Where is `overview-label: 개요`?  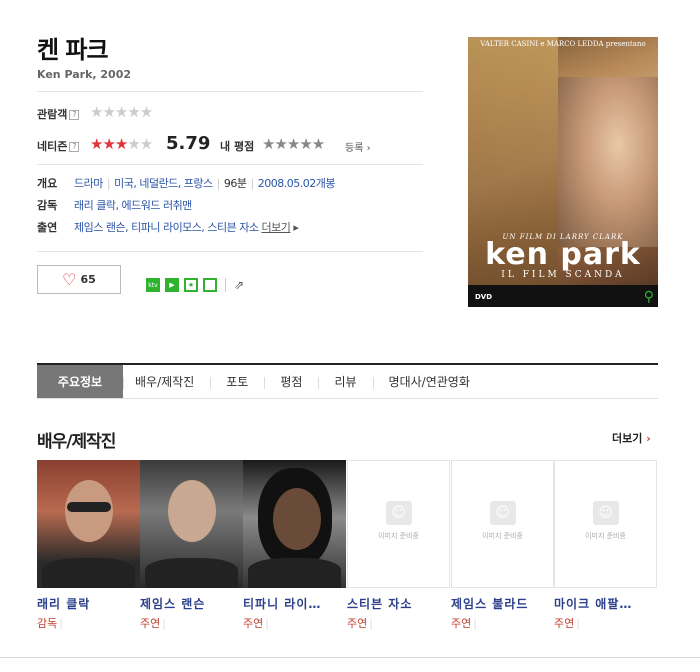
overview-label: 개요 is located at coordinates (47, 183).